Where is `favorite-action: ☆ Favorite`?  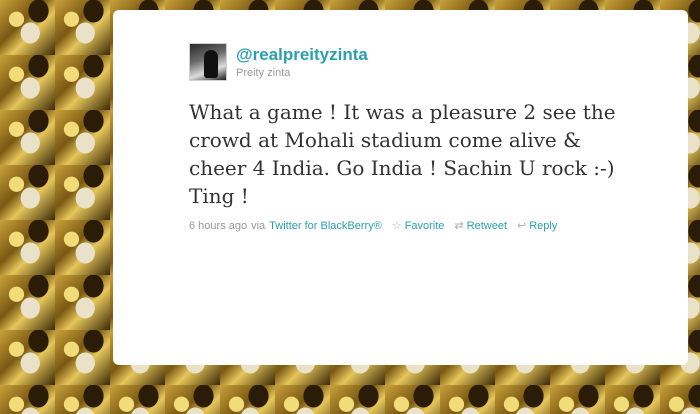
favorite-action: ☆ Favorite is located at coordinates (418, 226).